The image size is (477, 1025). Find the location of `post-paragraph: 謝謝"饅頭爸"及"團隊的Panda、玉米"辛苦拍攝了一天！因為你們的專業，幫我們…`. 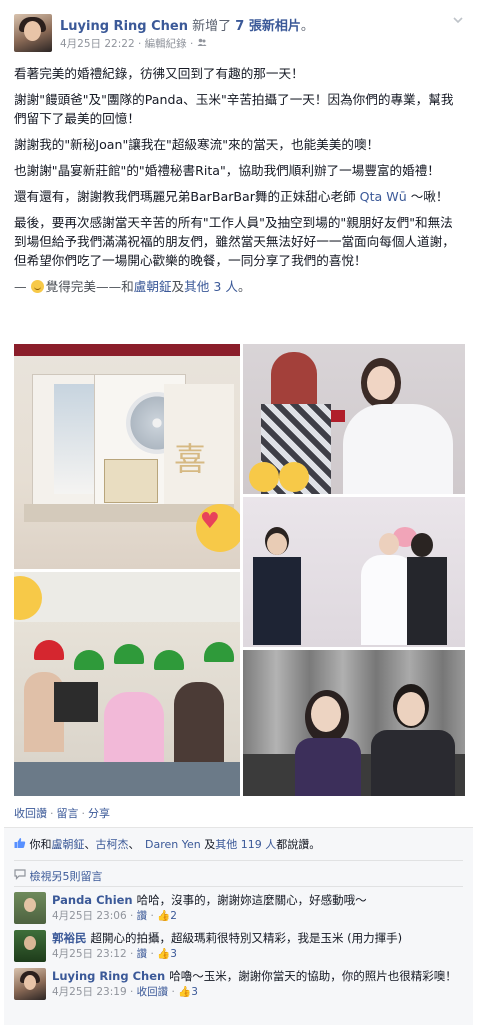

post-paragraph: 謝謝"饅頭爸"及"團隊的Panda、玉米"辛苦拍攝了一天！因為你們的專業，幫我們… is located at coordinates (234, 109).